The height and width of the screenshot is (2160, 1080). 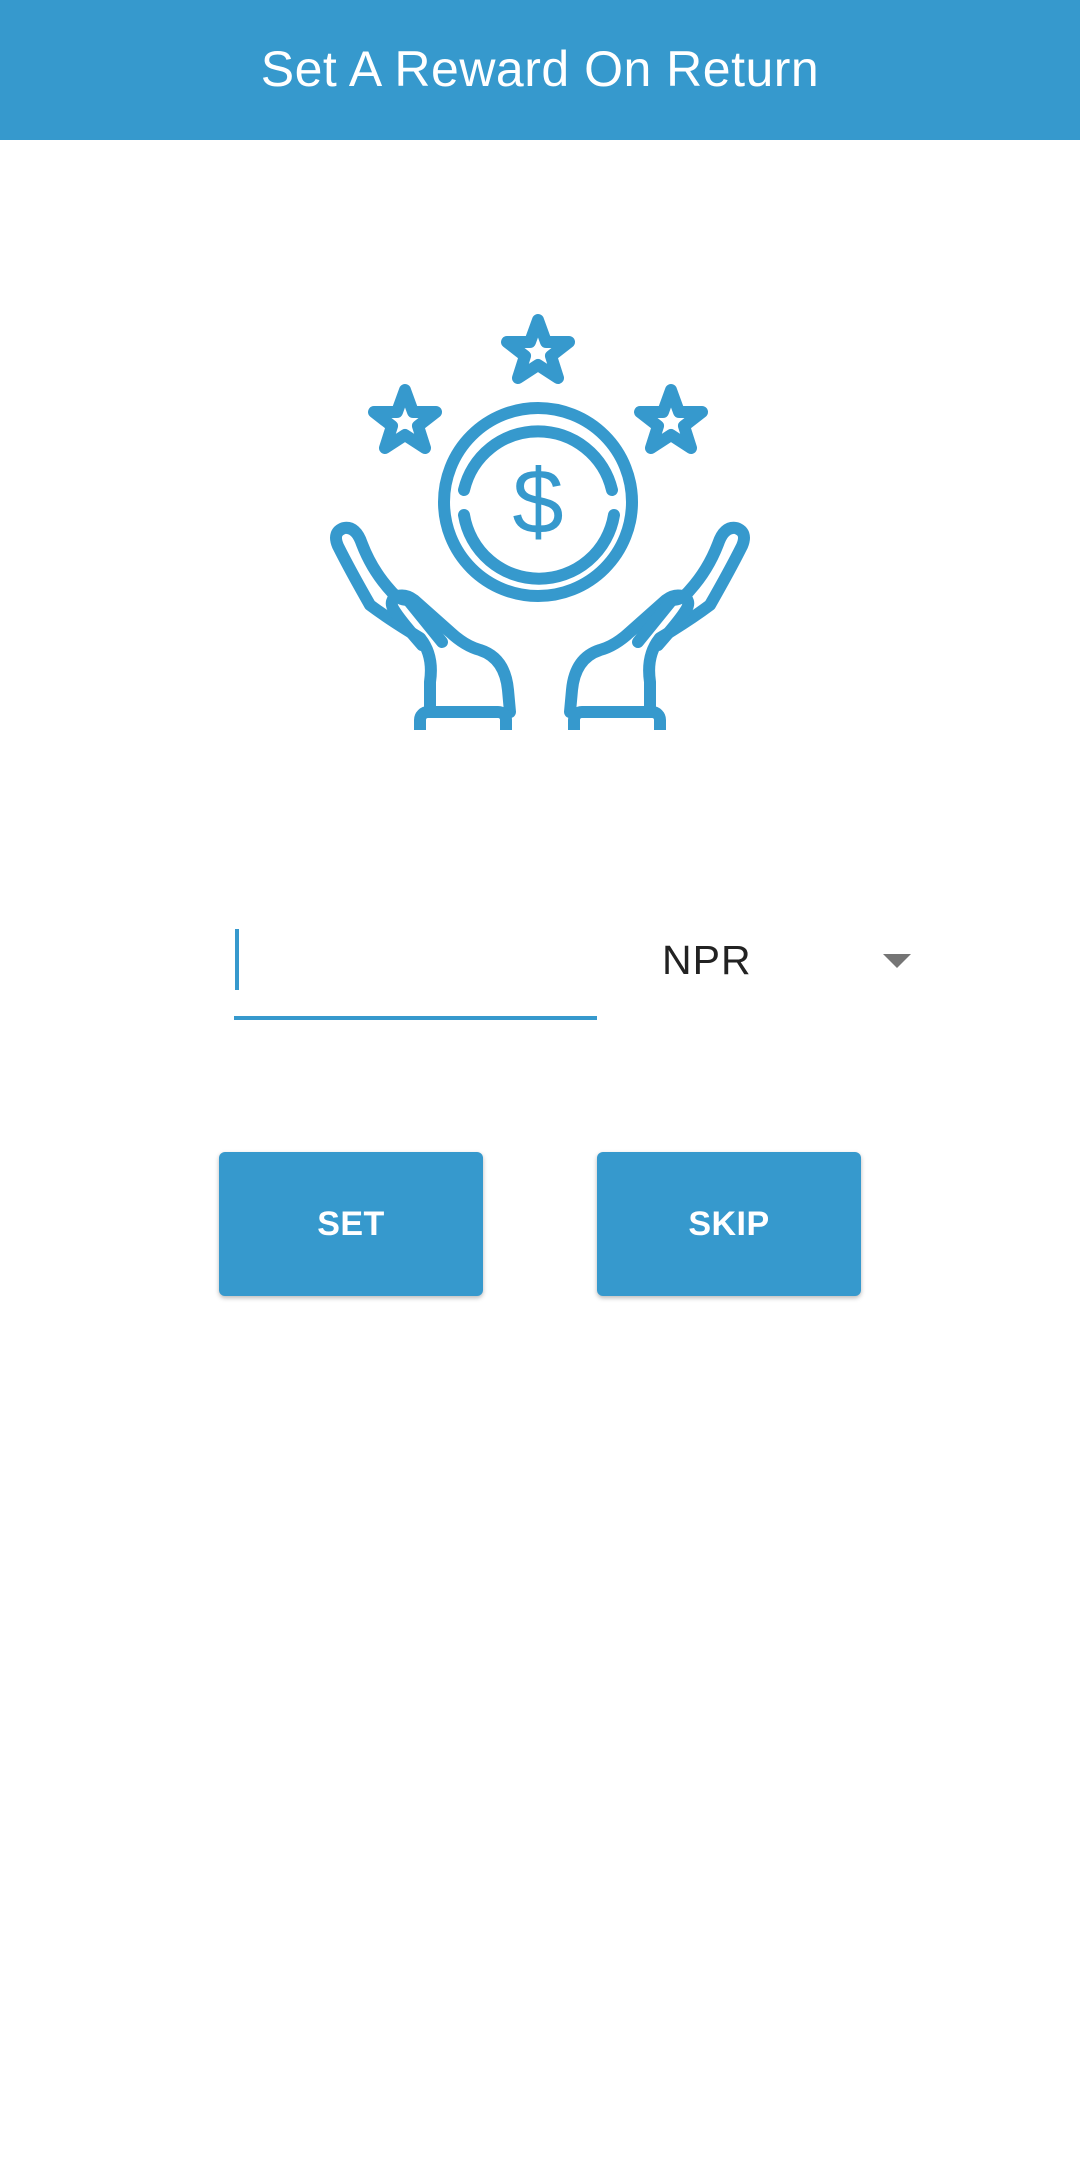 I want to click on skip-button: SKIP, so click(x=729, y=1224).